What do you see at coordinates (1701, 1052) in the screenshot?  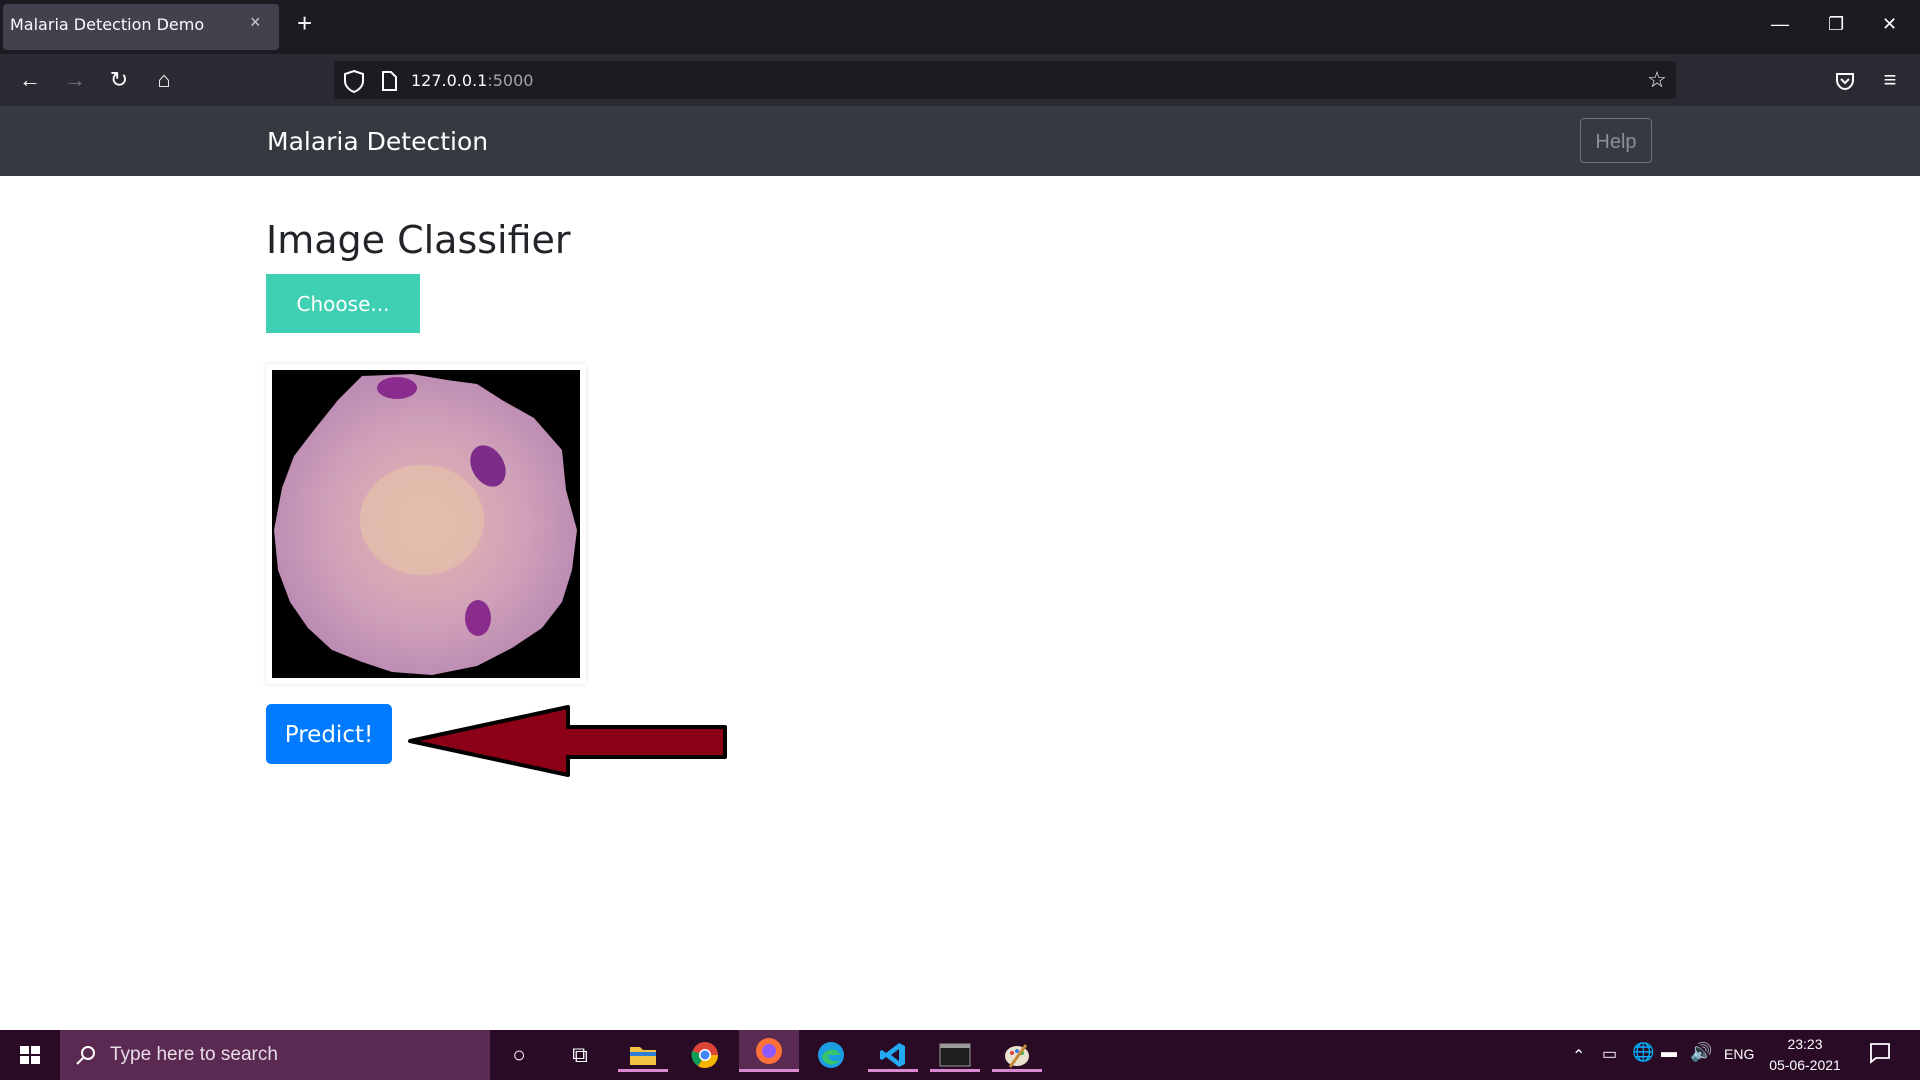 I see `volume-icon: 🔊` at bounding box center [1701, 1052].